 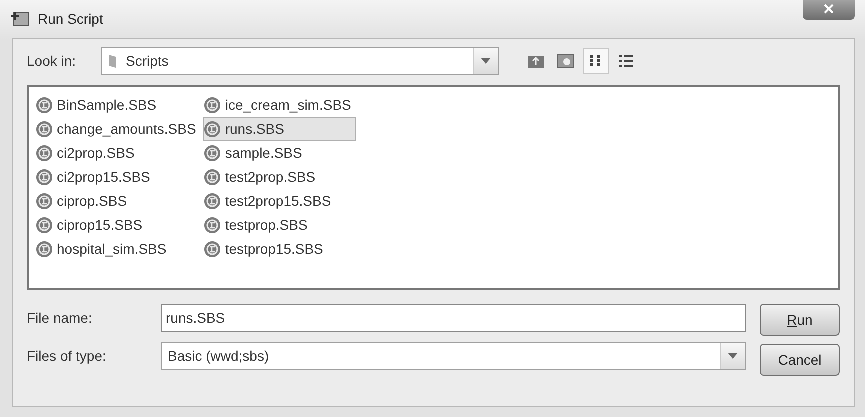 I want to click on details-view-icon, so click(x=626, y=61).